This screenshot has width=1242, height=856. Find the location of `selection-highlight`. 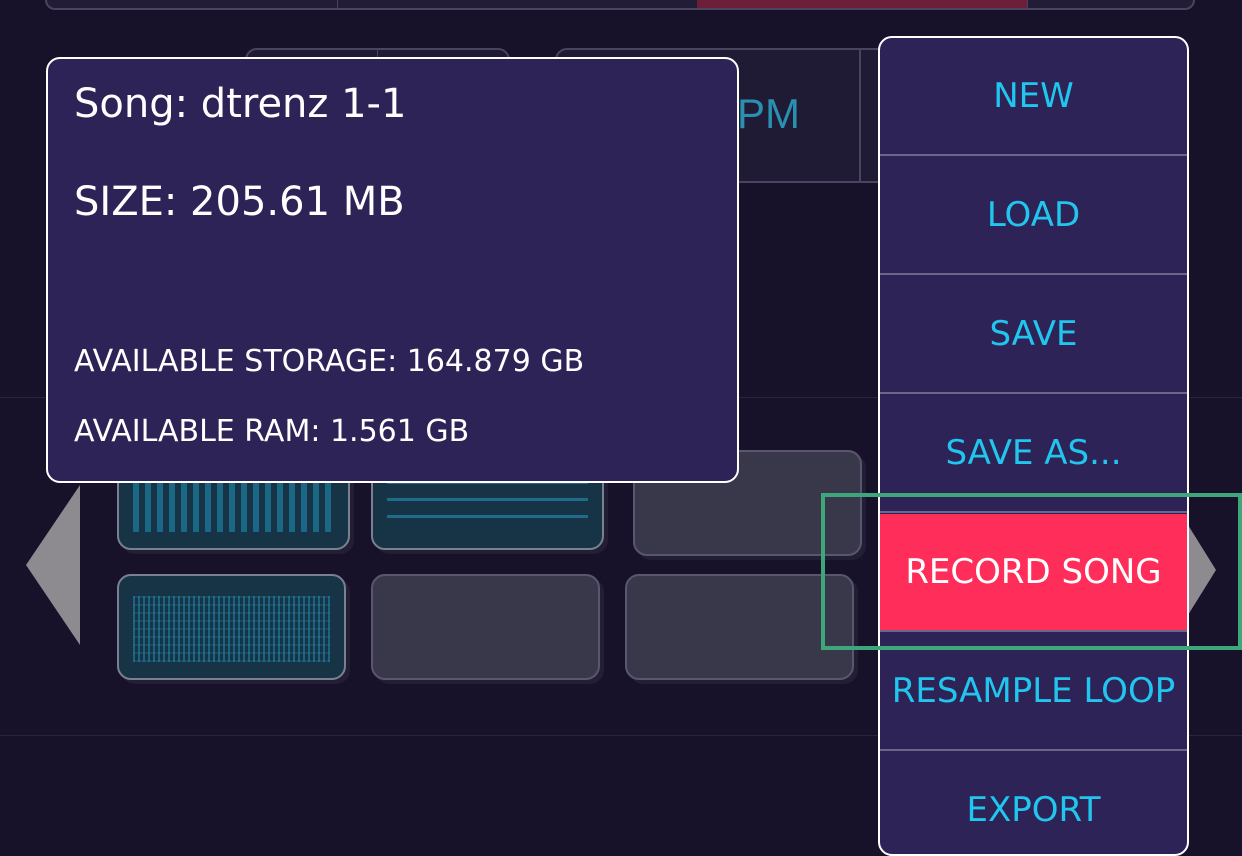

selection-highlight is located at coordinates (1031, 571).